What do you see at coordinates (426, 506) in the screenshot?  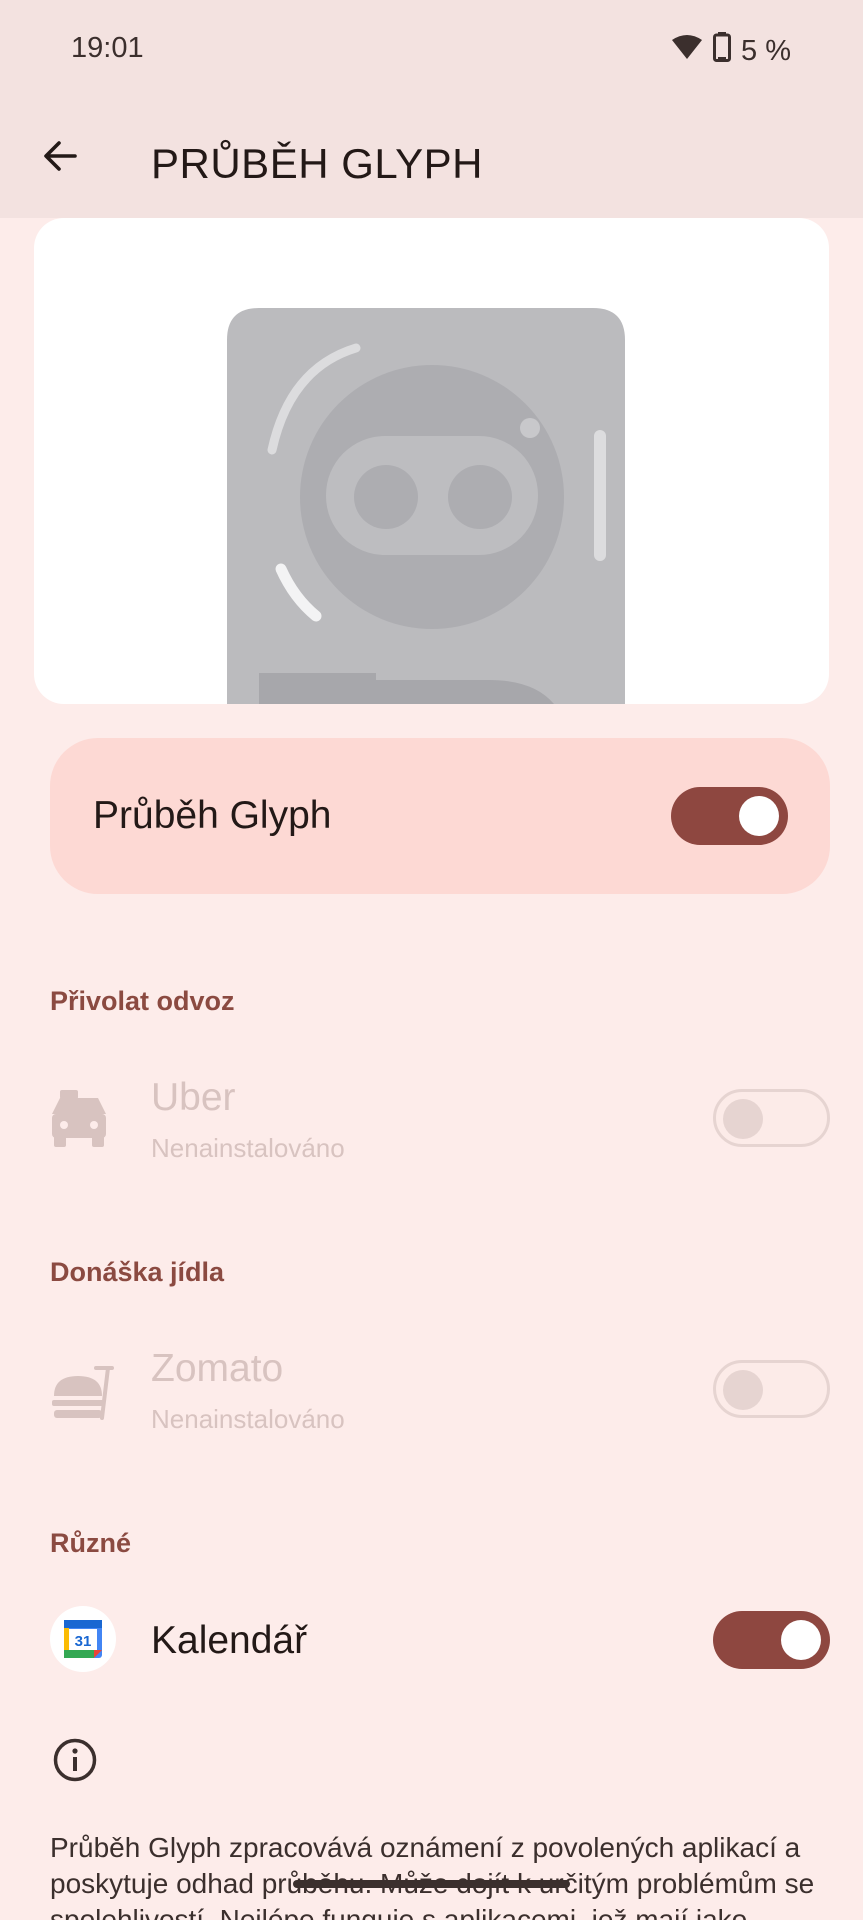 I see `phone-glyph-illustration` at bounding box center [426, 506].